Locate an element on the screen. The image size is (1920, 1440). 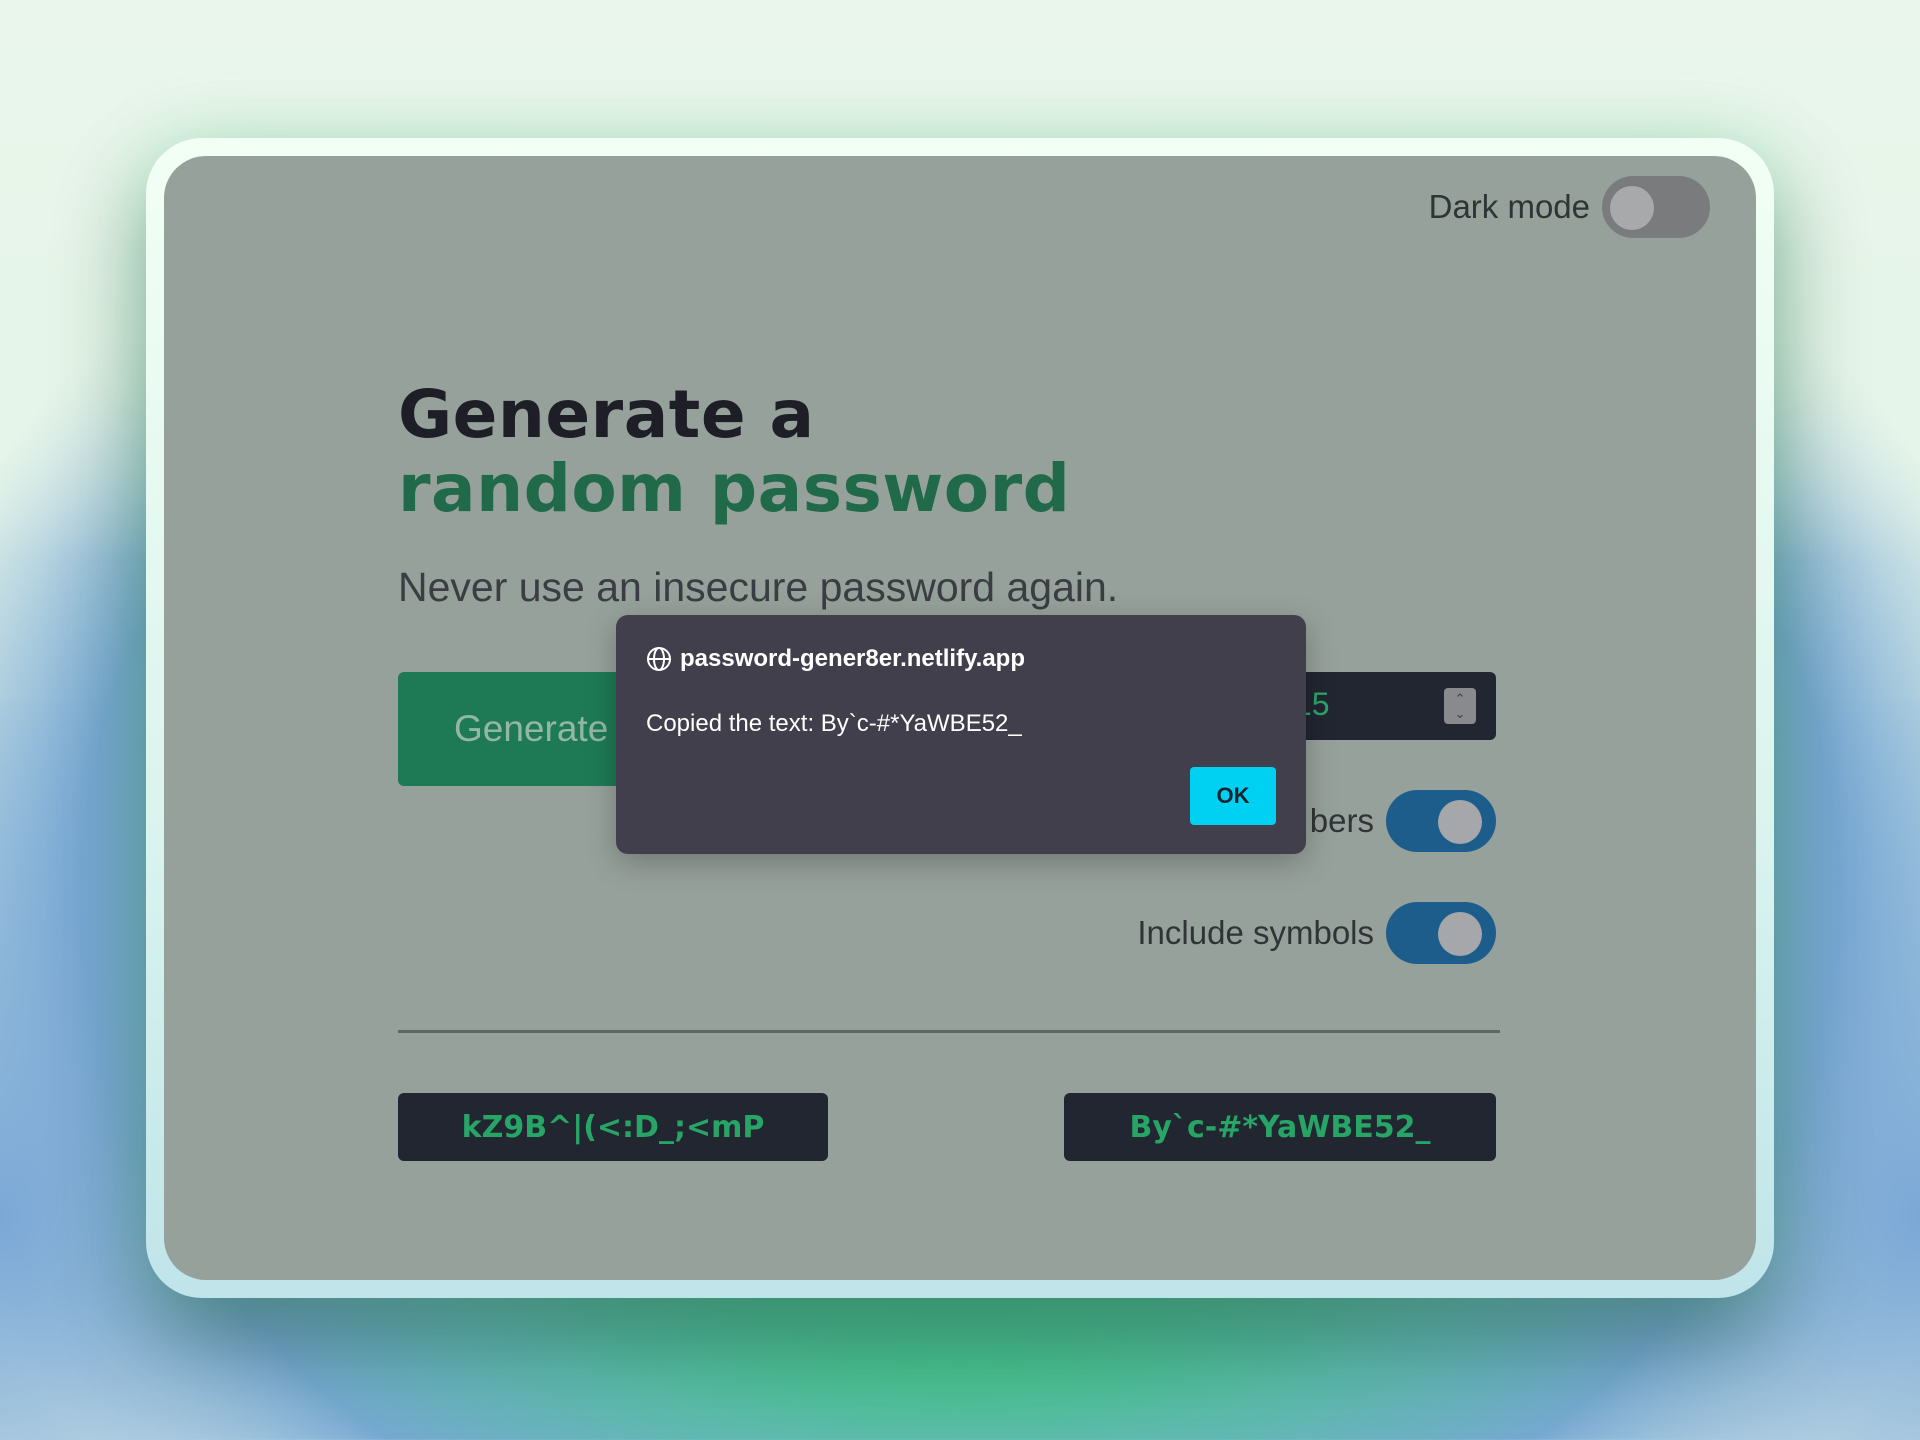
generate-button-label: Generate is located at coordinates (531, 728).